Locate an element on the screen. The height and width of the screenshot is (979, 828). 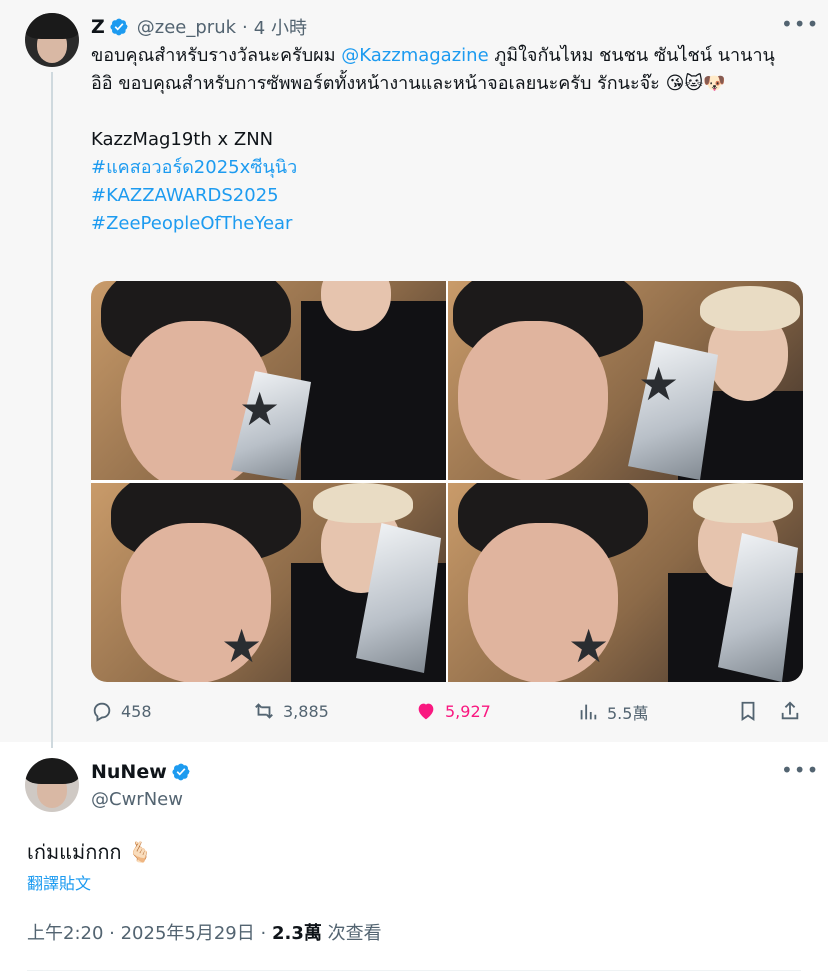
reply-author-handle: @CwrNew is located at coordinates (137, 799).